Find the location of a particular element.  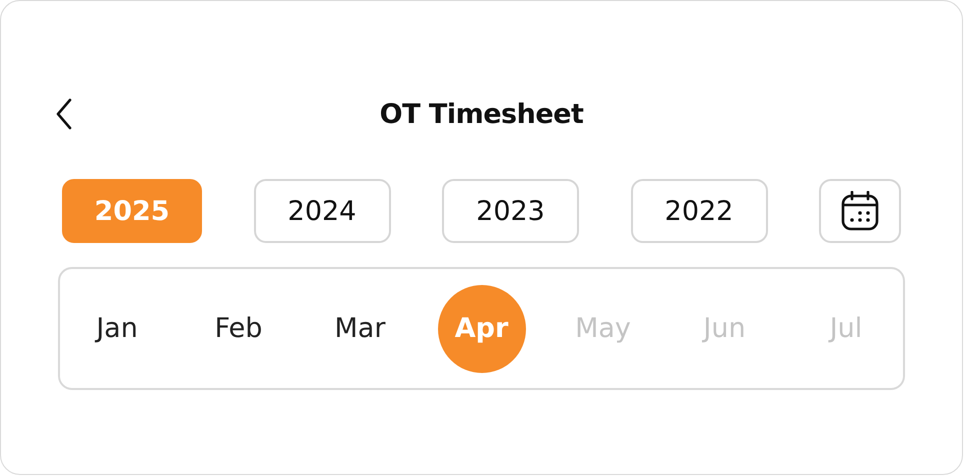

year-tab: 2024 is located at coordinates (322, 211).